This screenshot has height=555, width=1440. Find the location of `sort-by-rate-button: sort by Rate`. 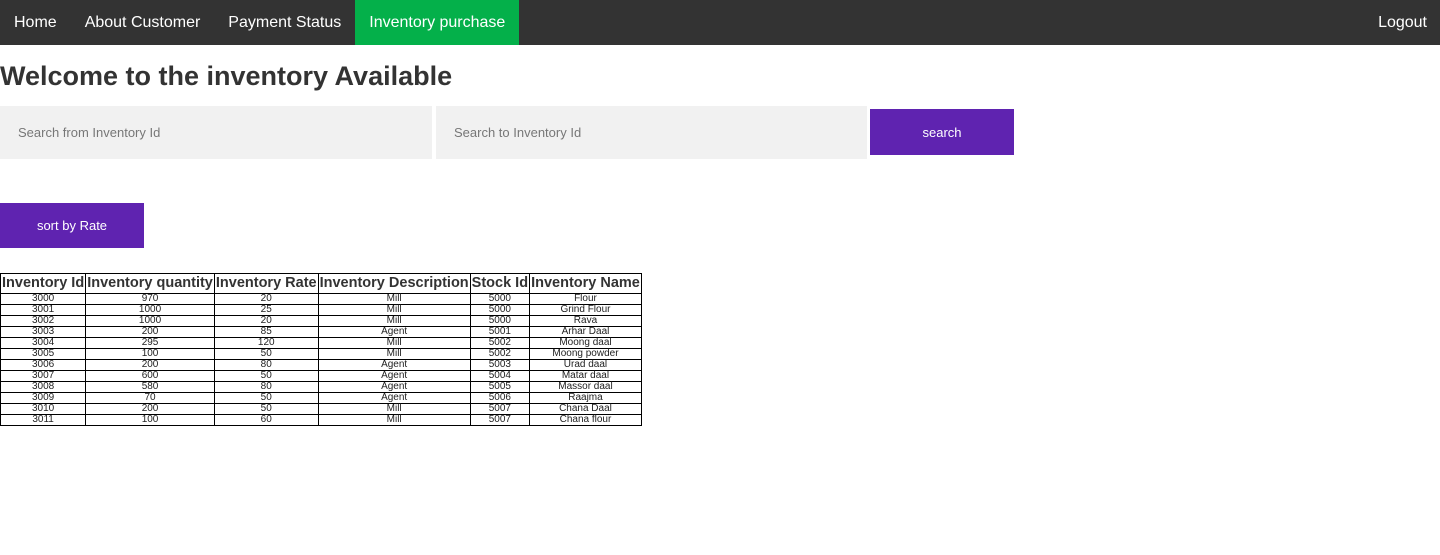

sort-by-rate-button: sort by Rate is located at coordinates (72, 225).